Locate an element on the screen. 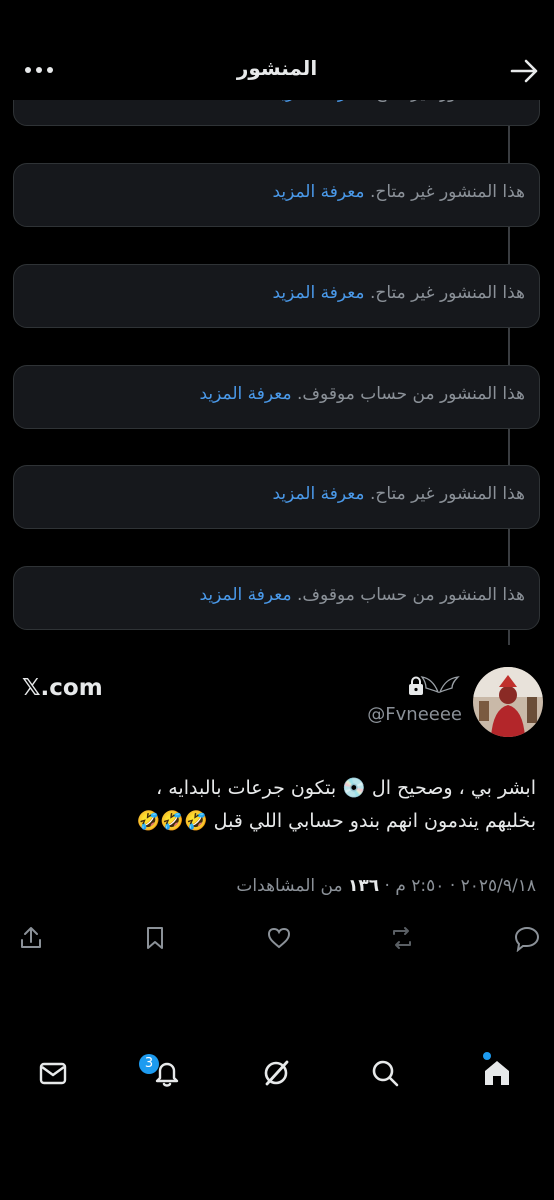  wings-icon is located at coordinates (440, 685).